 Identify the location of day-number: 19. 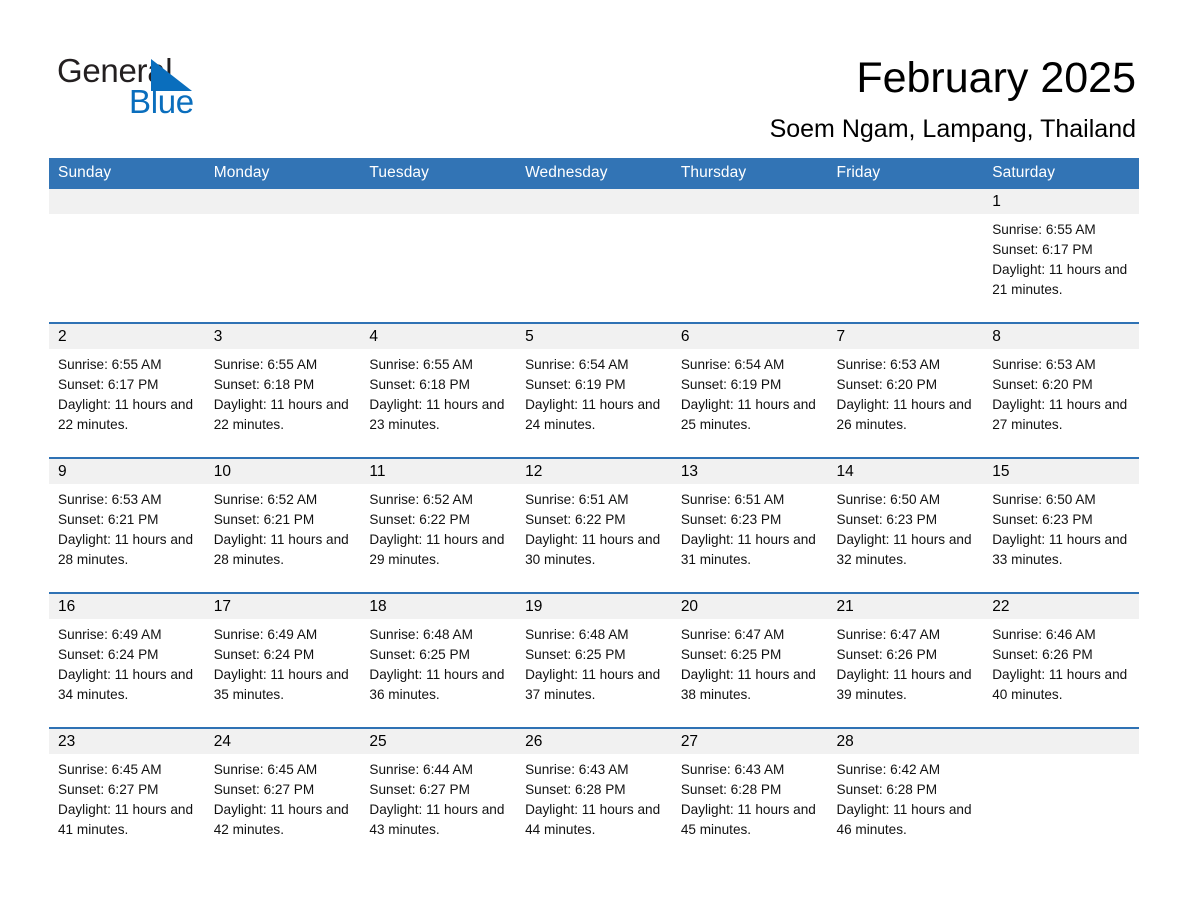
(594, 606).